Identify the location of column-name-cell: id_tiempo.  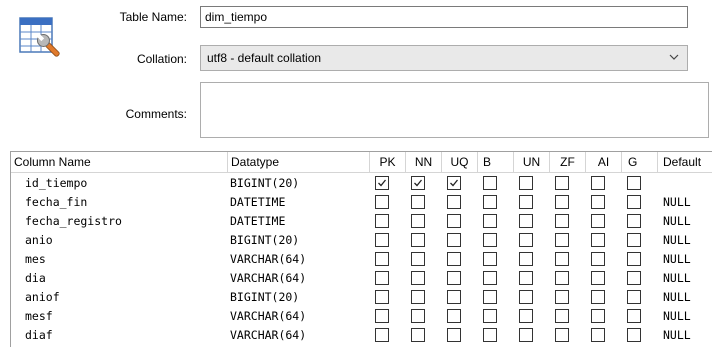
(56, 183).